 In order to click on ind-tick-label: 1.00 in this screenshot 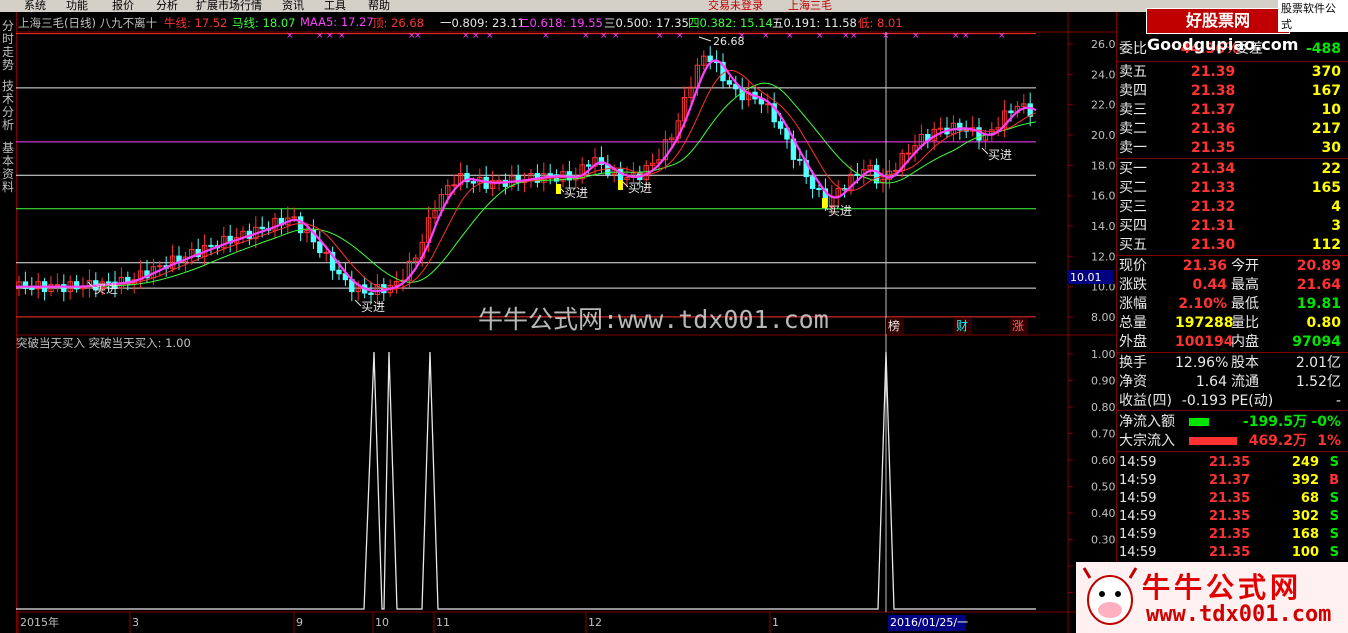, I will do `click(1103, 354)`.